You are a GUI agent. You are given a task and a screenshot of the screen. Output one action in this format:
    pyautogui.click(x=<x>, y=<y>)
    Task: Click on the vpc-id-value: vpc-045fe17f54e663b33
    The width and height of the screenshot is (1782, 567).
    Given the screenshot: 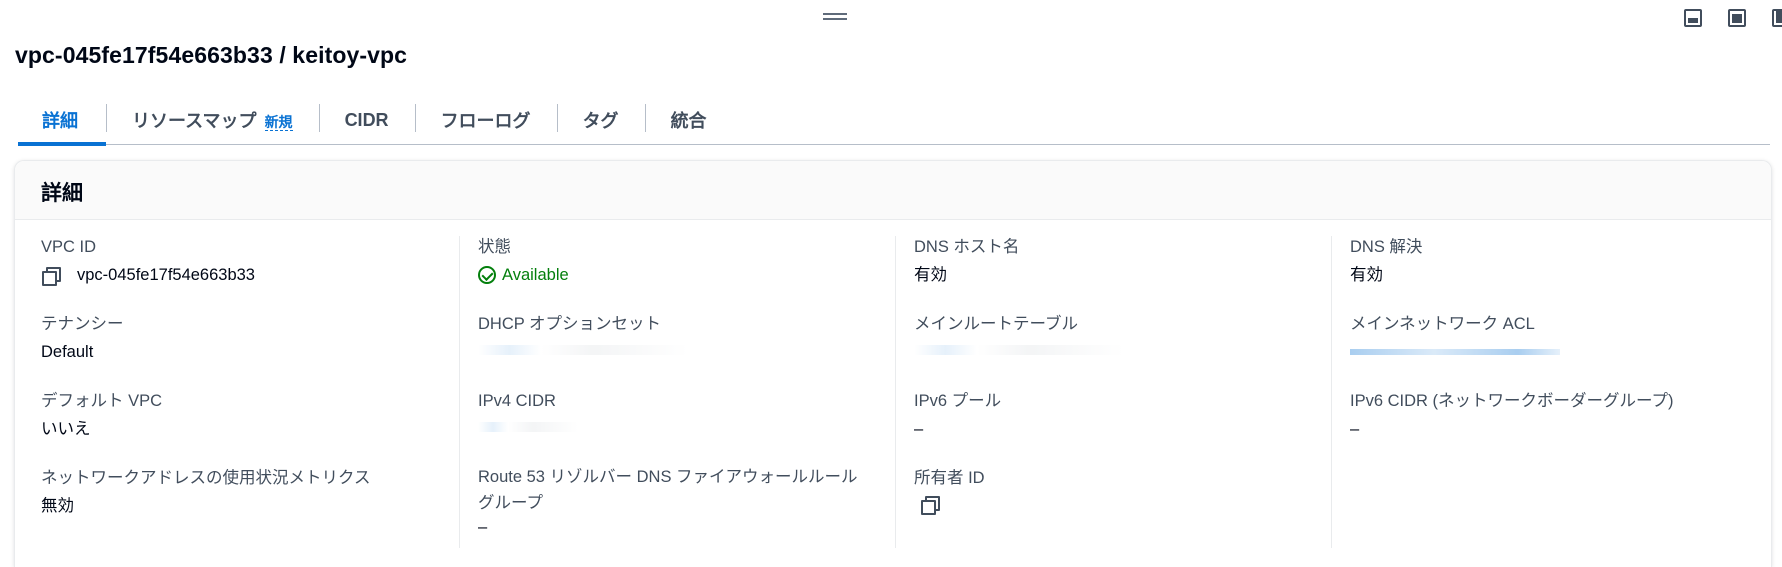 What is the action you would take?
    pyautogui.click(x=166, y=275)
    